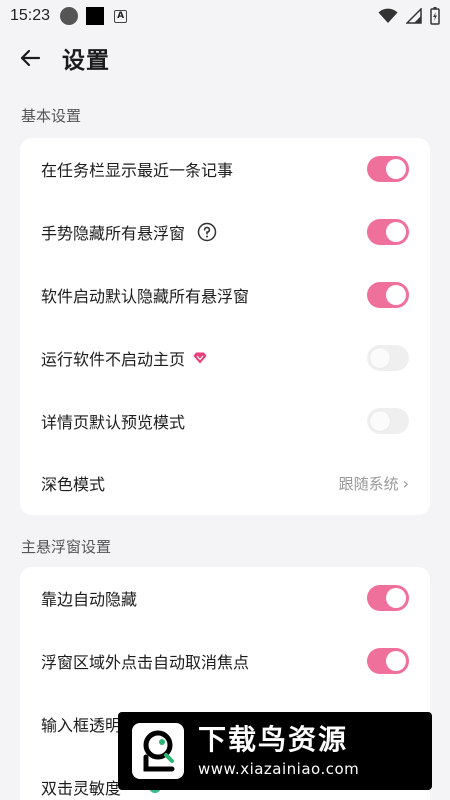  Describe the element at coordinates (225, 16) in the screenshot. I see `status-bar: 15:23 A` at that location.